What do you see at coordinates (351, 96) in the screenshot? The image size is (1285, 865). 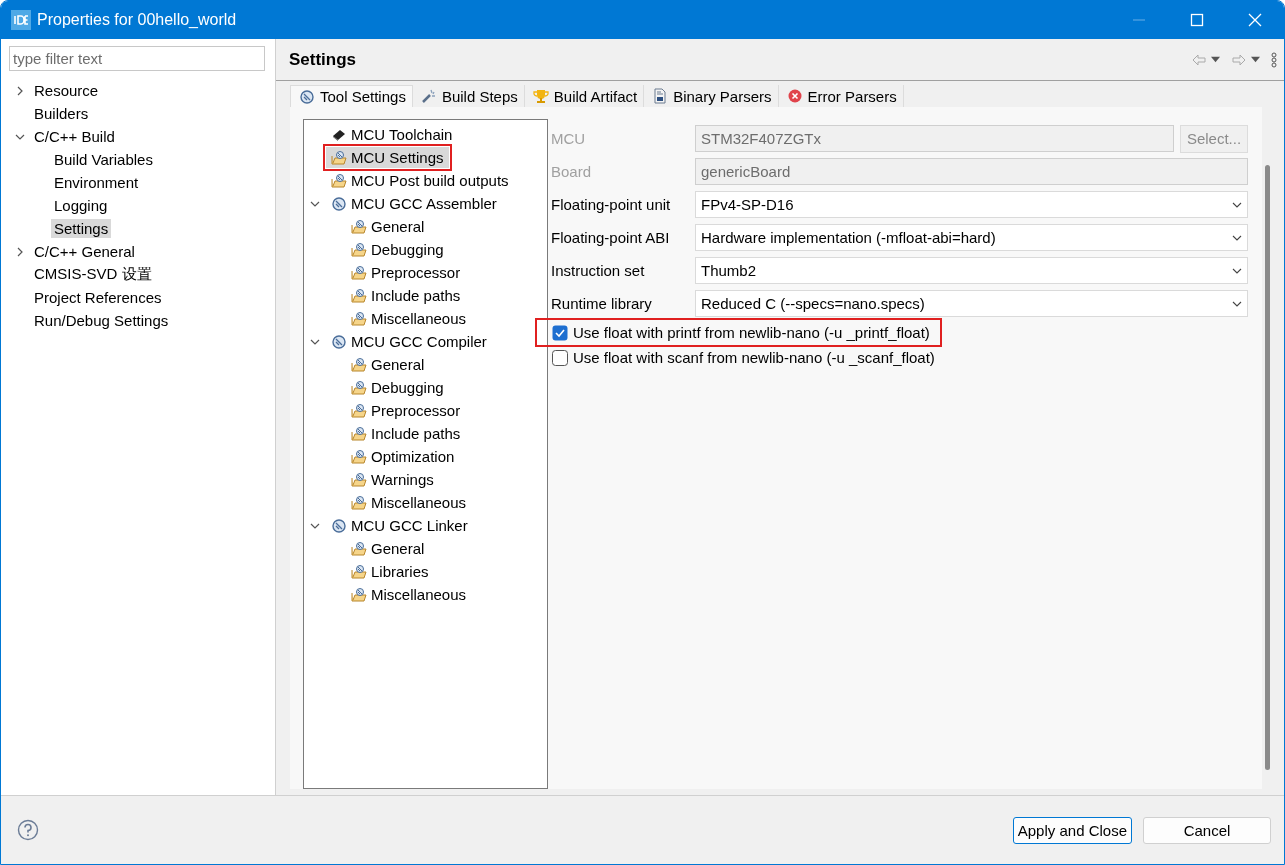 I see `tab: Tool Settings` at bounding box center [351, 96].